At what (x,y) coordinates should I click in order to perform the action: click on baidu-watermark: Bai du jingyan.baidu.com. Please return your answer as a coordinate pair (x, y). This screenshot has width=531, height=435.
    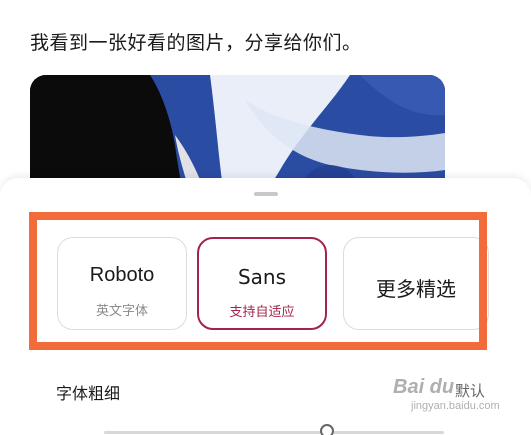
    Looking at the image, I should click on (452, 401).